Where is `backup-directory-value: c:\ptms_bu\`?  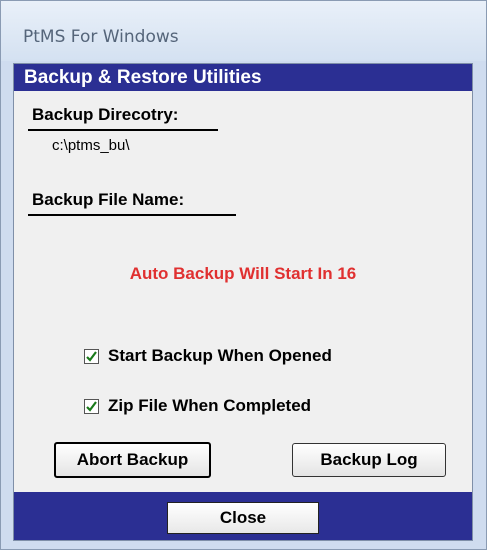
backup-directory-value: c:\ptms_bu\ is located at coordinates (91, 145).